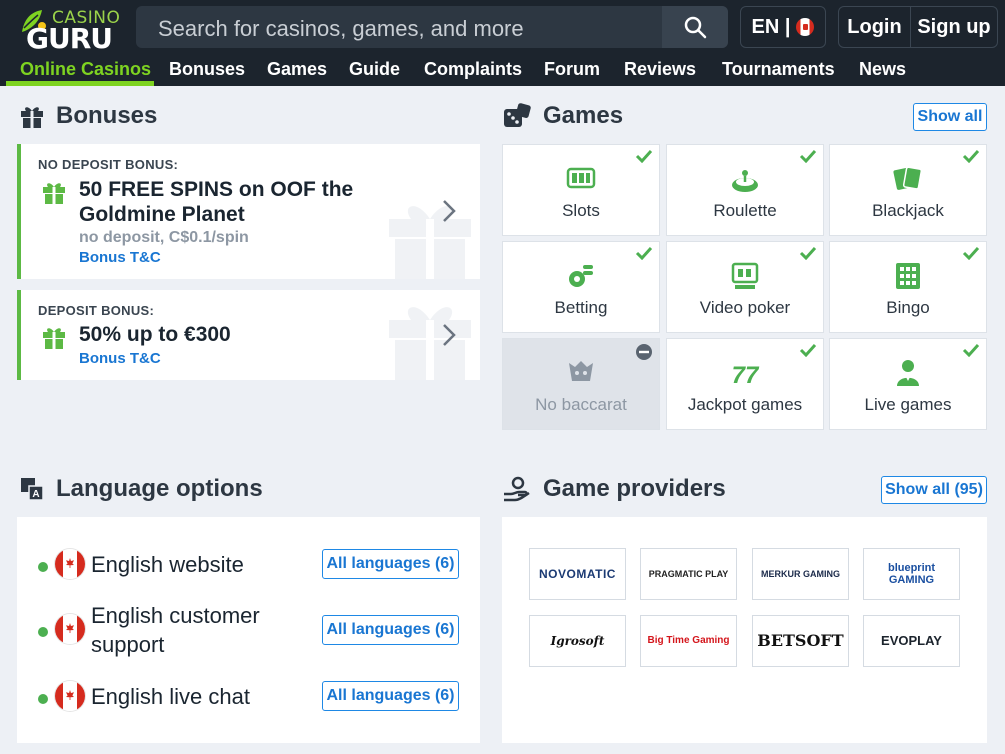 This screenshot has height=754, width=1005. I want to click on gift-watermark-icon, so click(430, 343).